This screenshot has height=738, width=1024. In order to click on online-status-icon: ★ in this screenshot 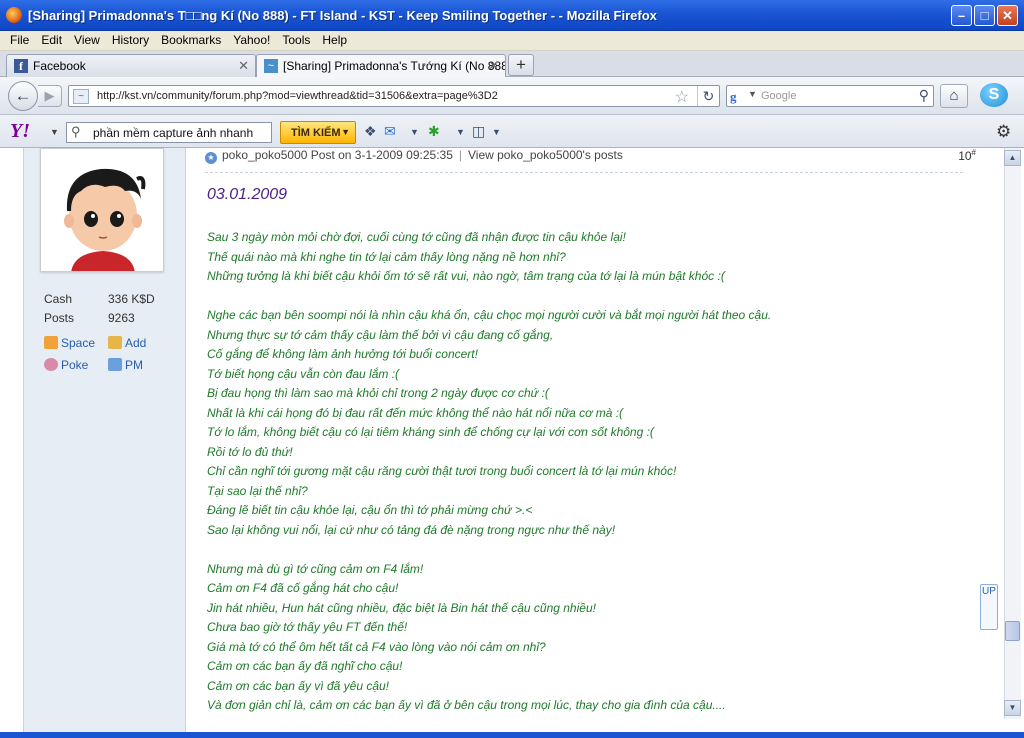, I will do `click(211, 158)`.